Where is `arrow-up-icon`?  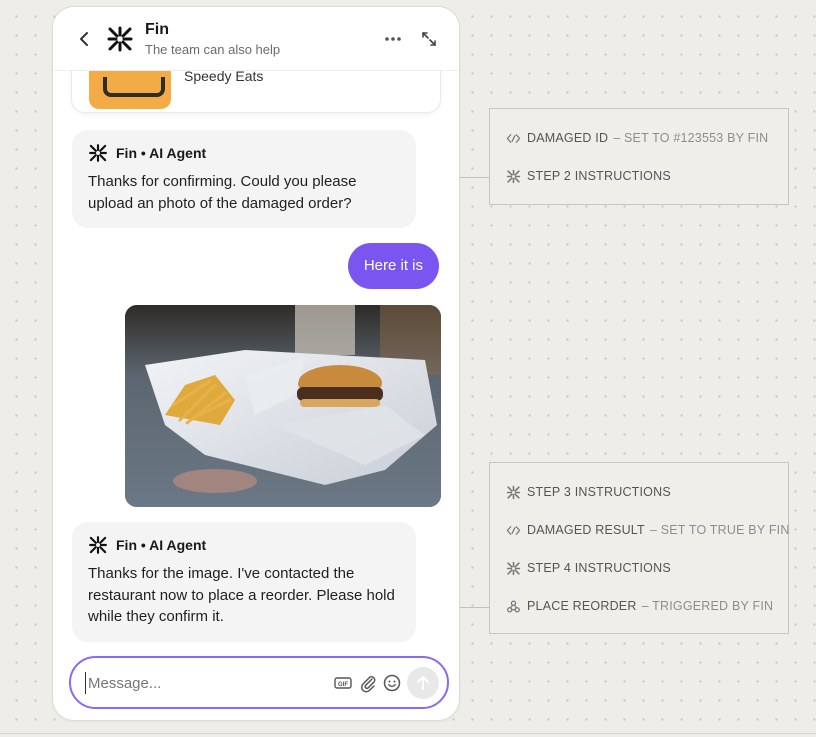
arrow-up-icon is located at coordinates (423, 683).